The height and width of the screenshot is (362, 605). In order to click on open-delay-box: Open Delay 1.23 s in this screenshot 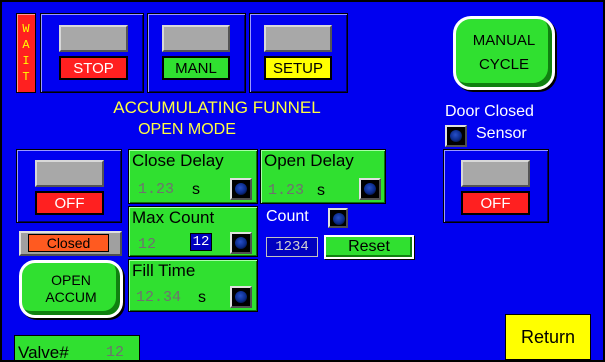, I will do `click(323, 176)`.